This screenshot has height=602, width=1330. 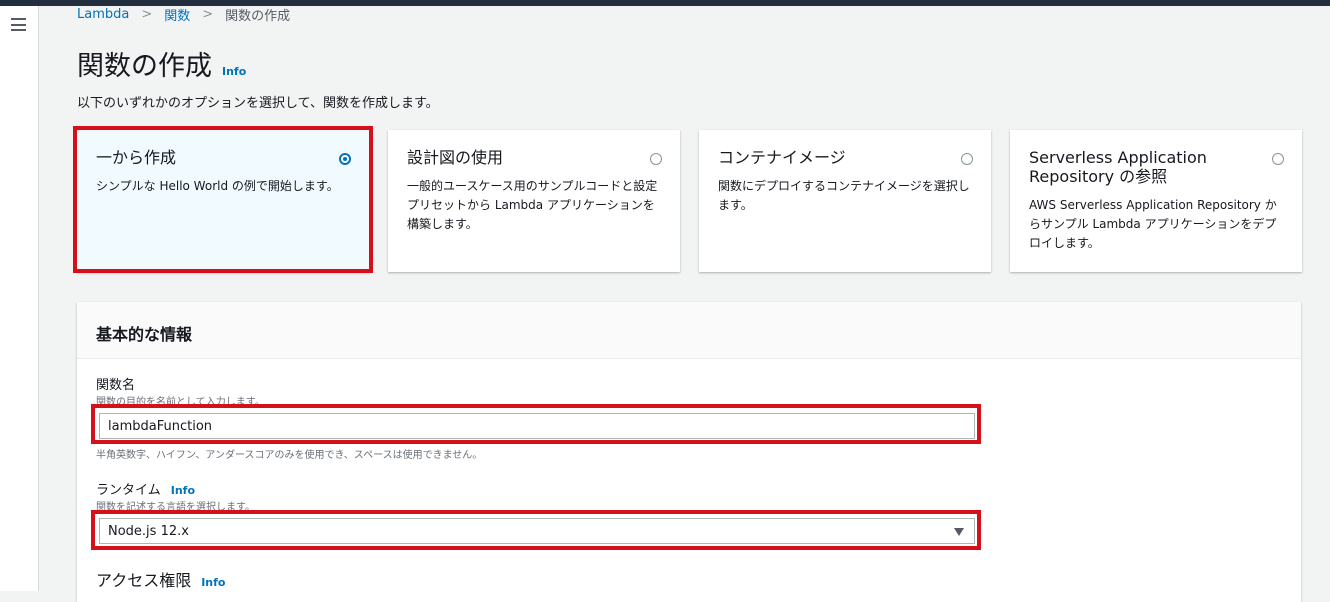 What do you see at coordinates (537, 531) in the screenshot?
I see `runtime-select: Node.js 12.x` at bounding box center [537, 531].